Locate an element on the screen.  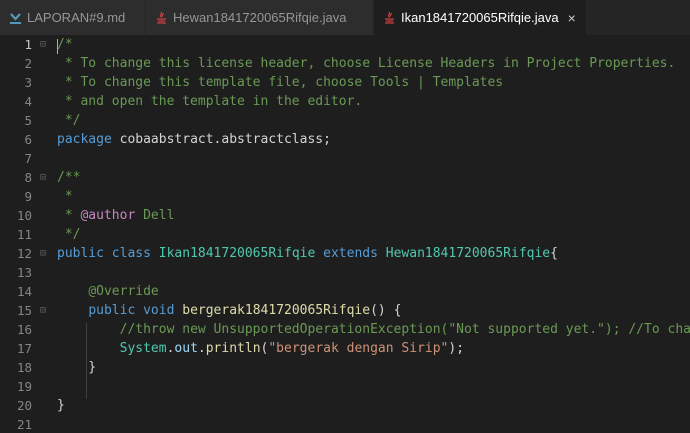
code-token: extends is located at coordinates (350, 253).